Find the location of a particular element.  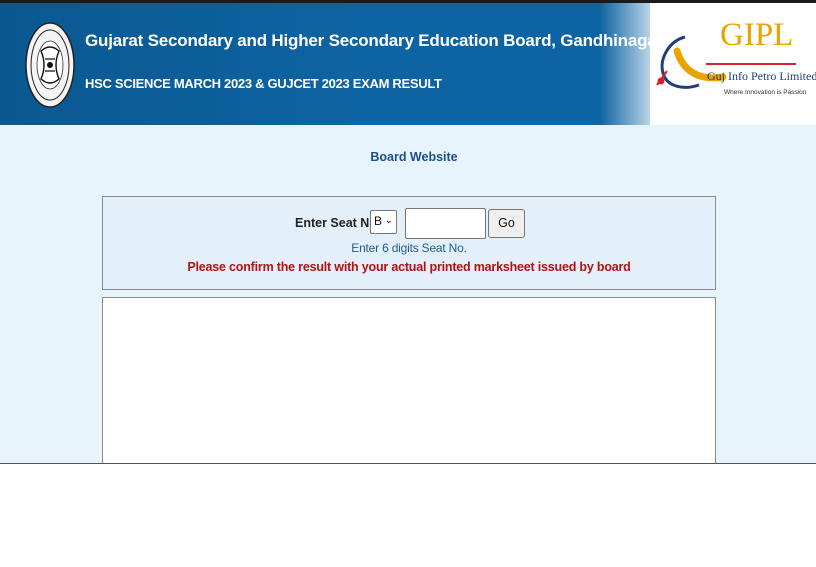

go-button: Go is located at coordinates (506, 223).